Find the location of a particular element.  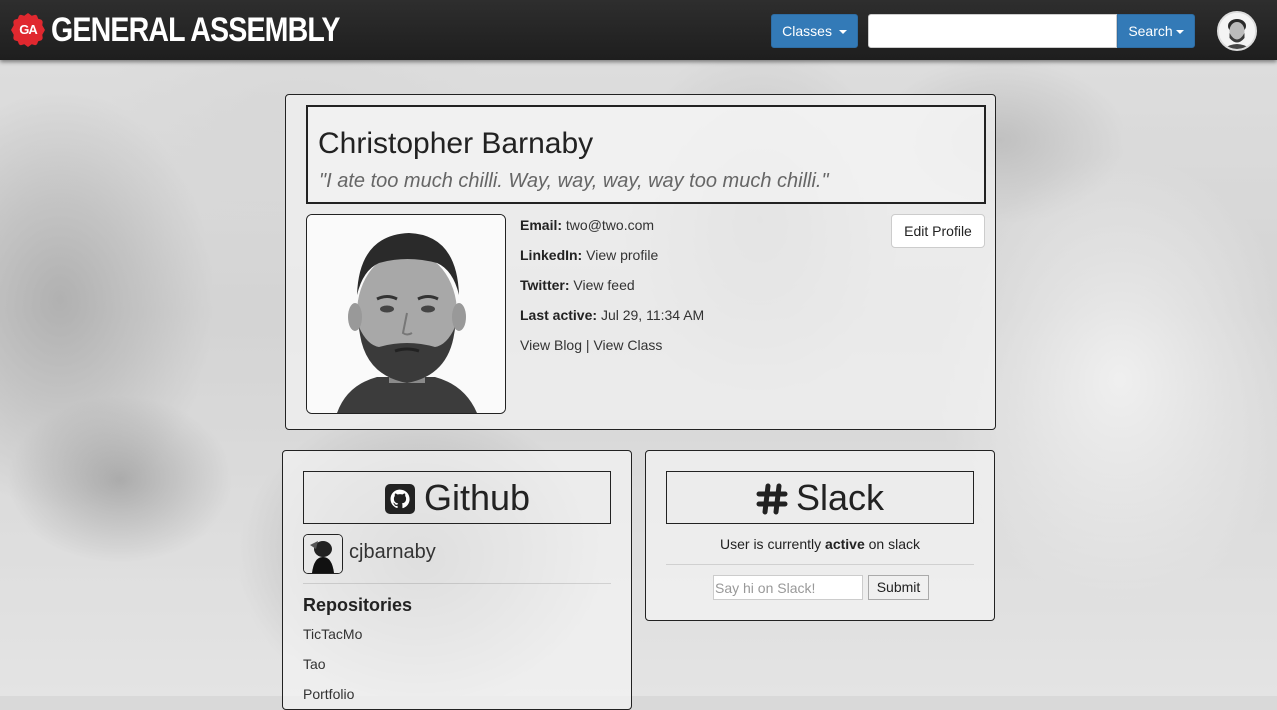

profile-photo-image is located at coordinates (406, 314).